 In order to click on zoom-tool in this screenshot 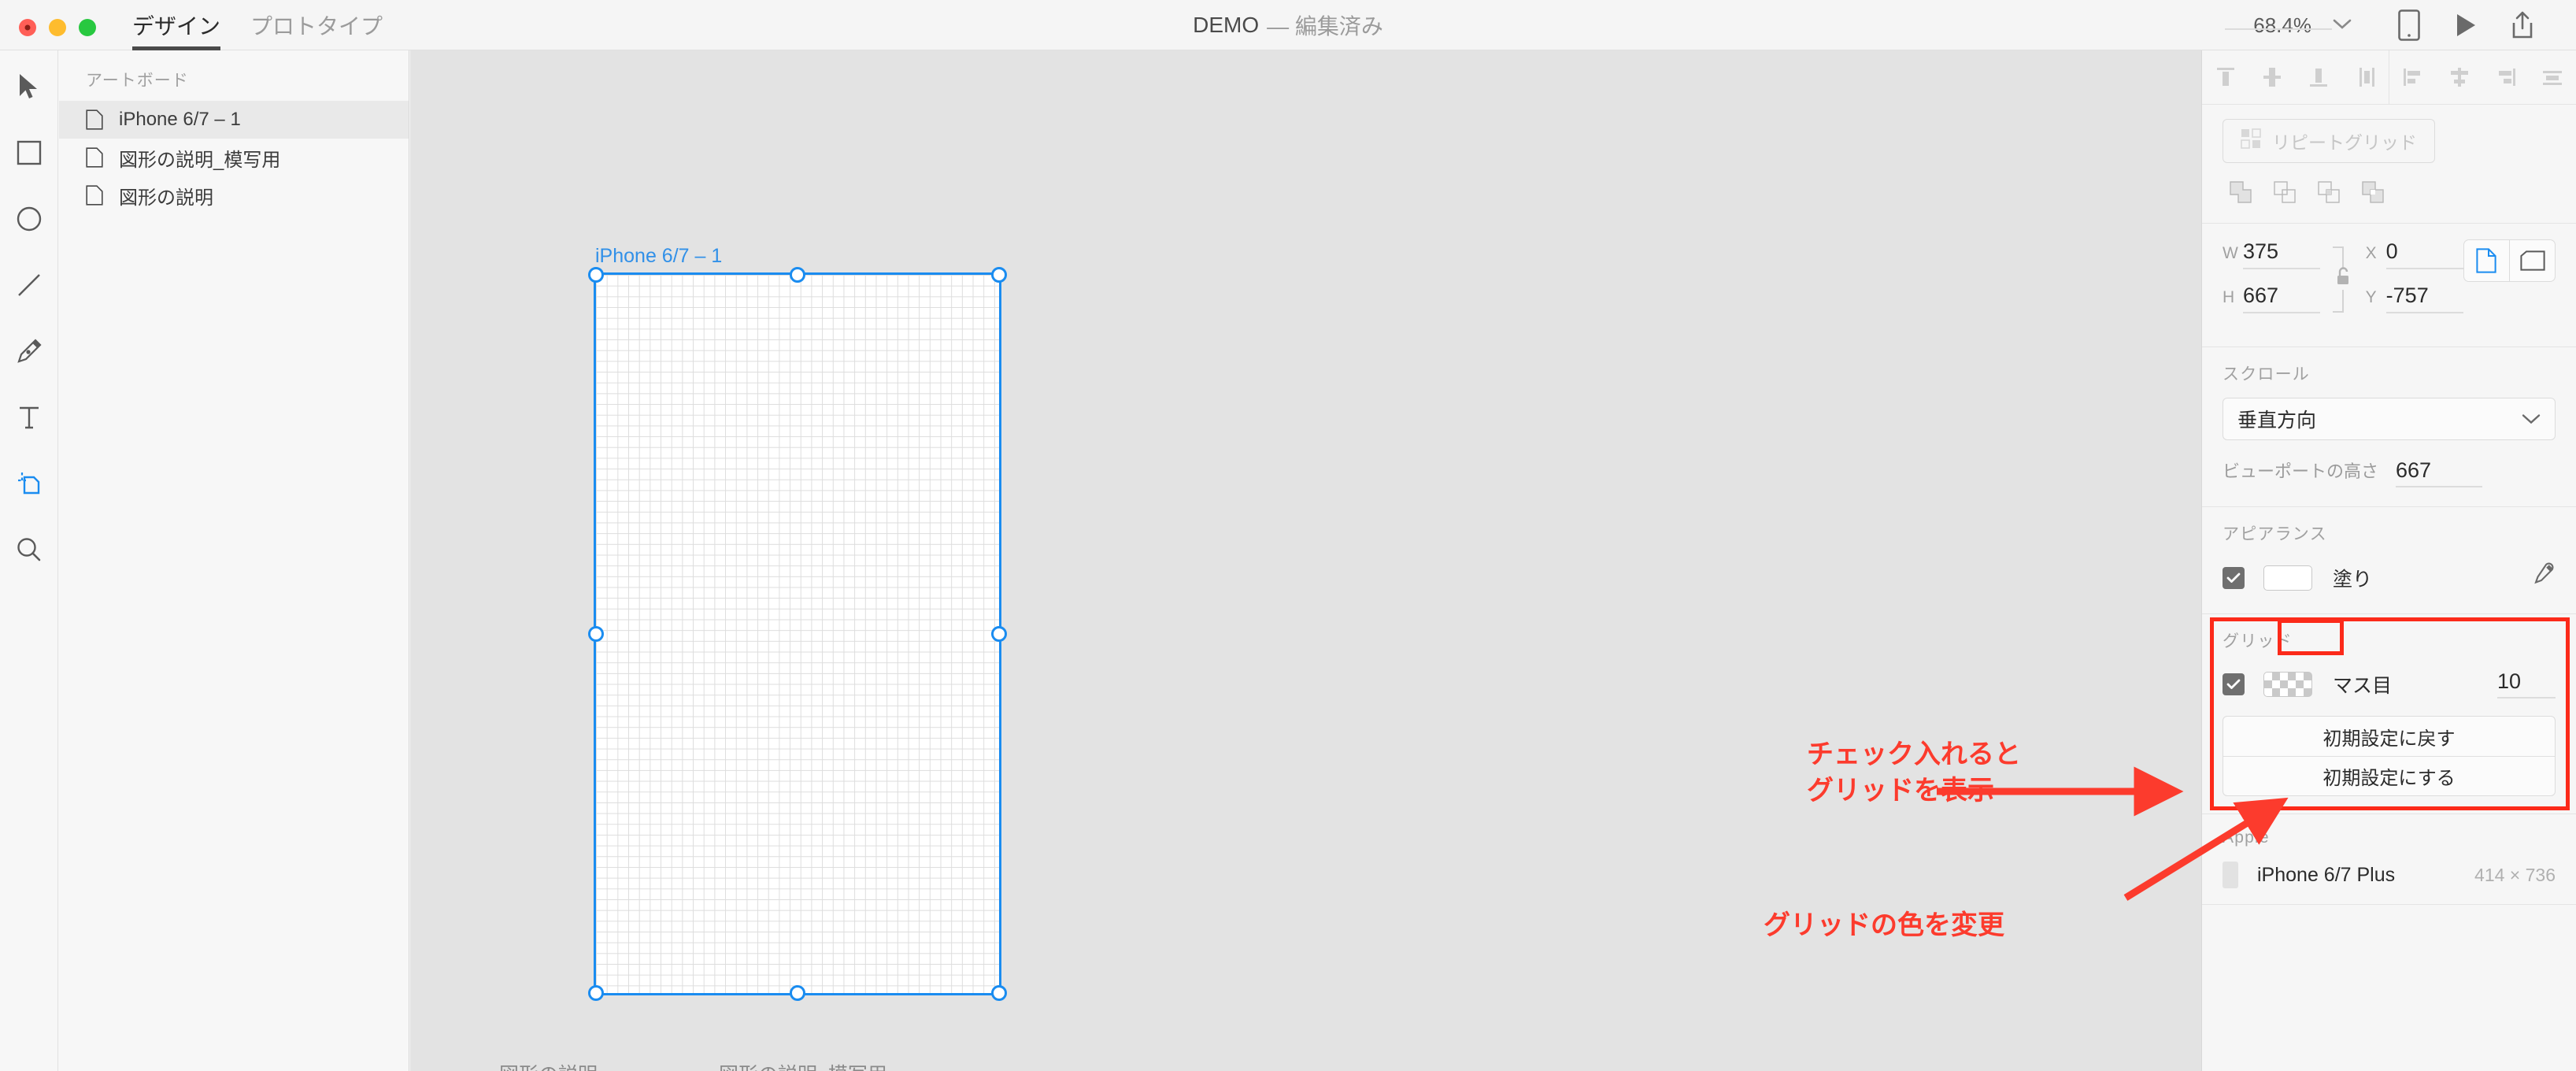, I will do `click(29, 550)`.